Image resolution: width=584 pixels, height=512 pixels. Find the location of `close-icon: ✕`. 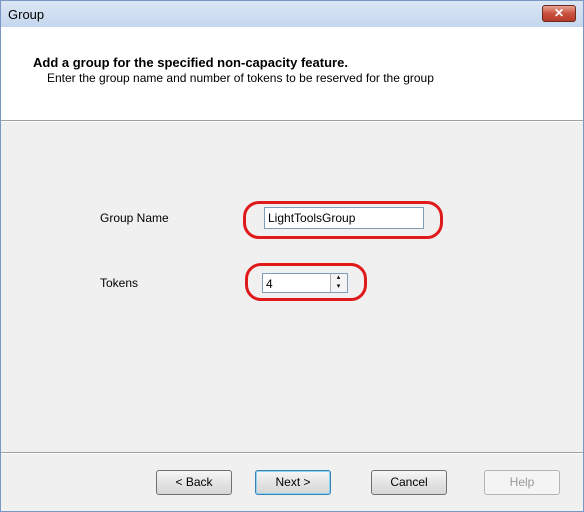

close-icon: ✕ is located at coordinates (559, 13).